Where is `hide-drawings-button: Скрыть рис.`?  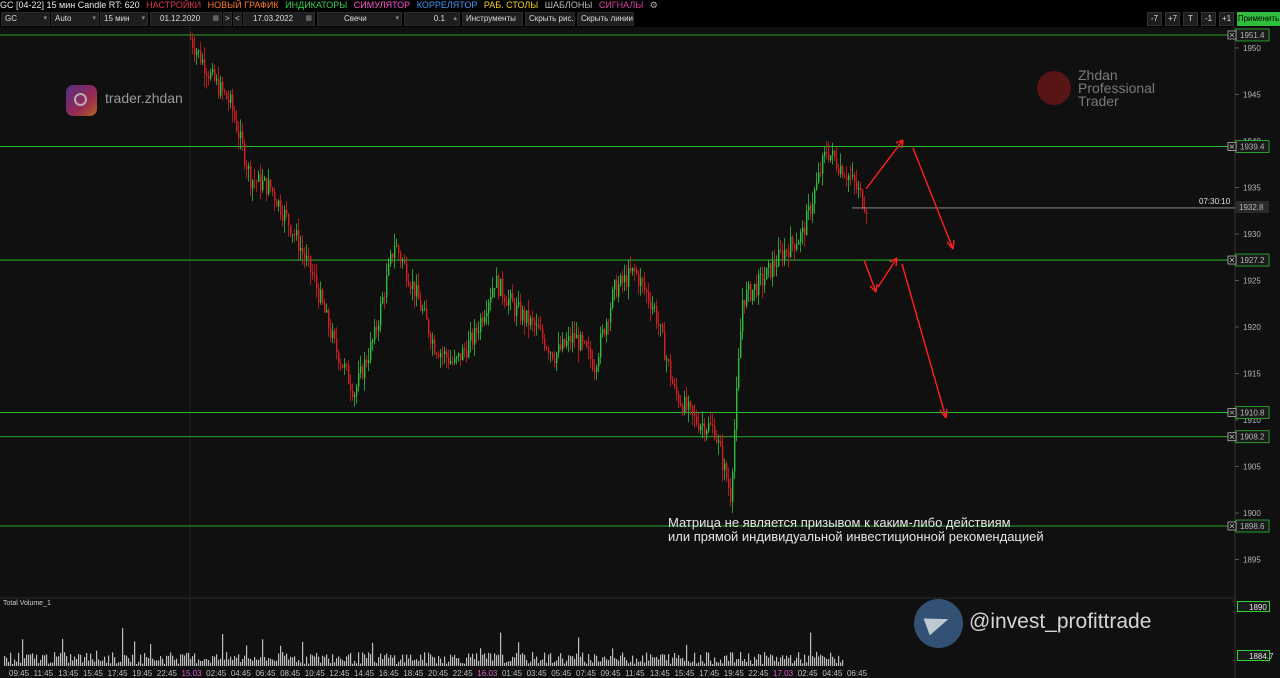
hide-drawings-button: Скрыть рис. is located at coordinates (550, 19).